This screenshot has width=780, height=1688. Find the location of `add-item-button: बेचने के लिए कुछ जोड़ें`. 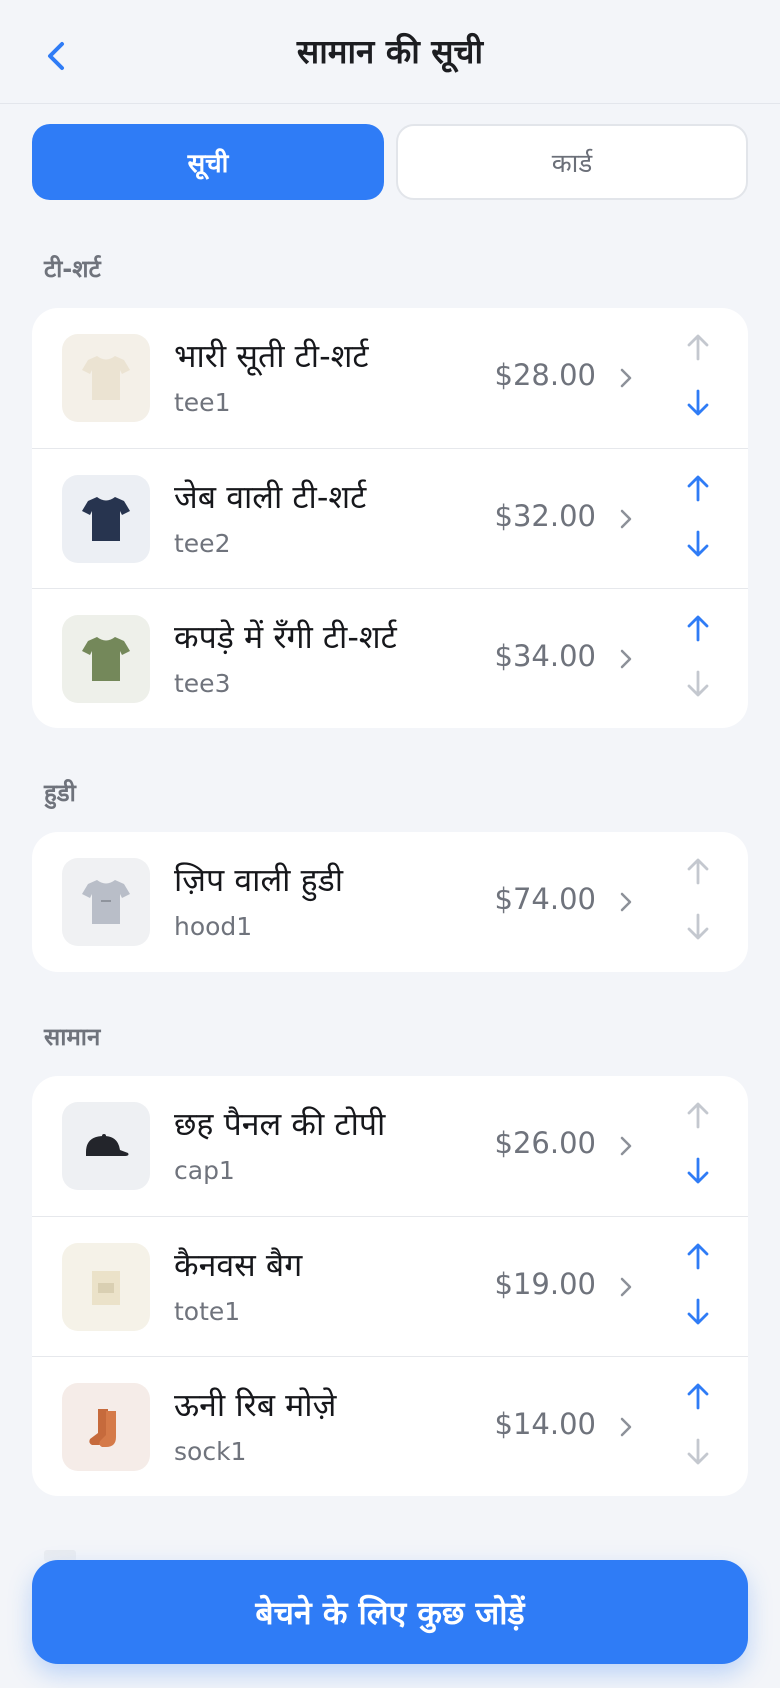

add-item-button: बेचने के लिए कुछ जोड़ें is located at coordinates (390, 1612).